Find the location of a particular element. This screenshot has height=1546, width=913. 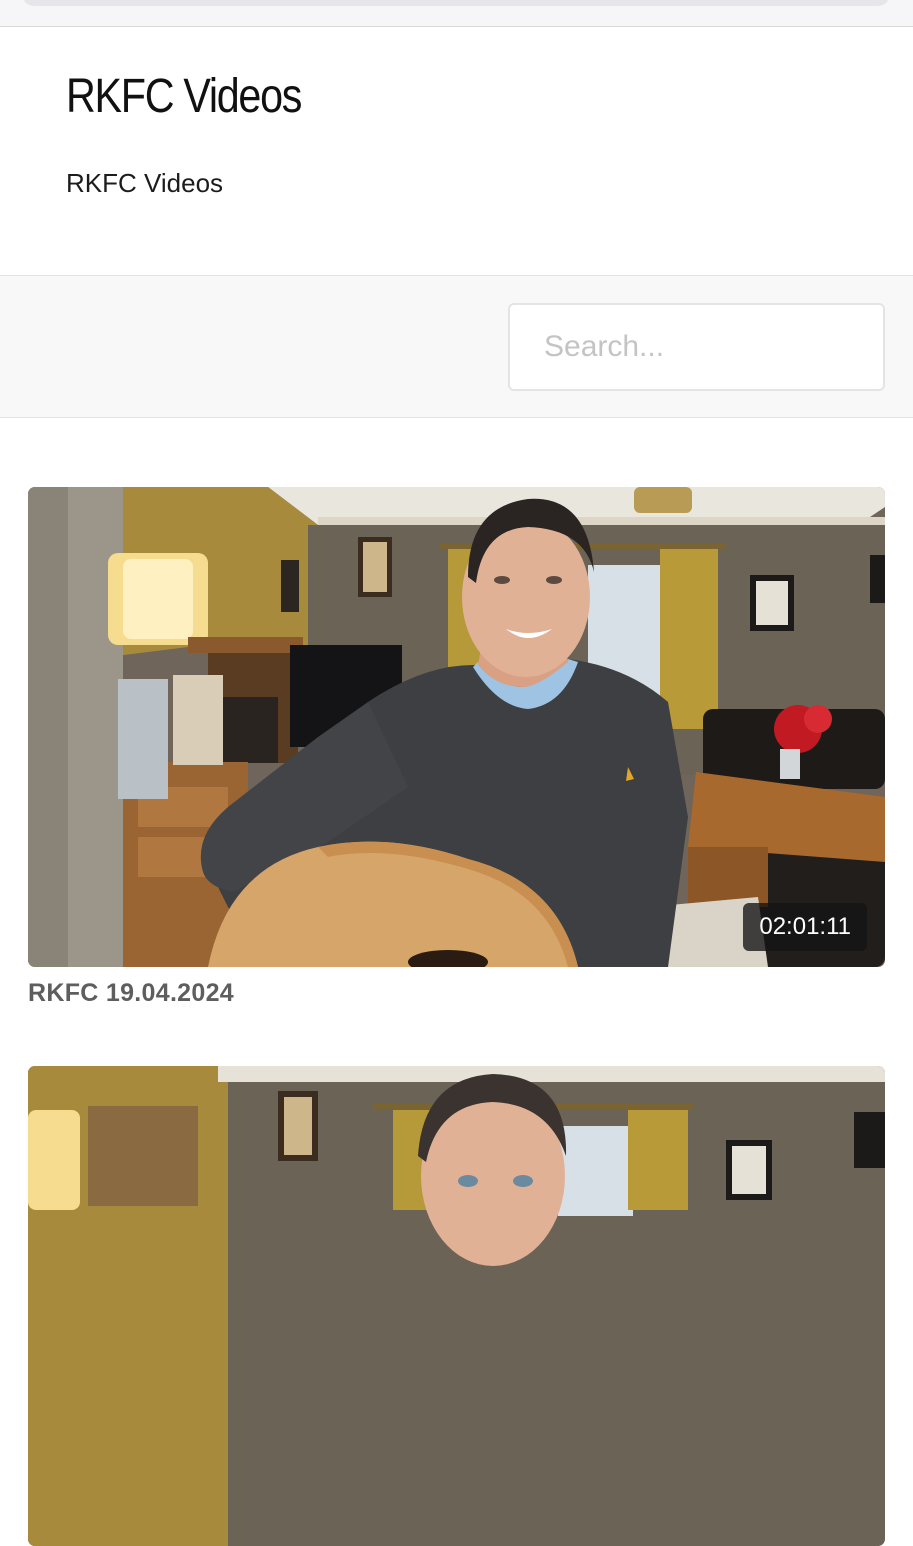

page-subtitle: RKFC Videos is located at coordinates (145, 183).